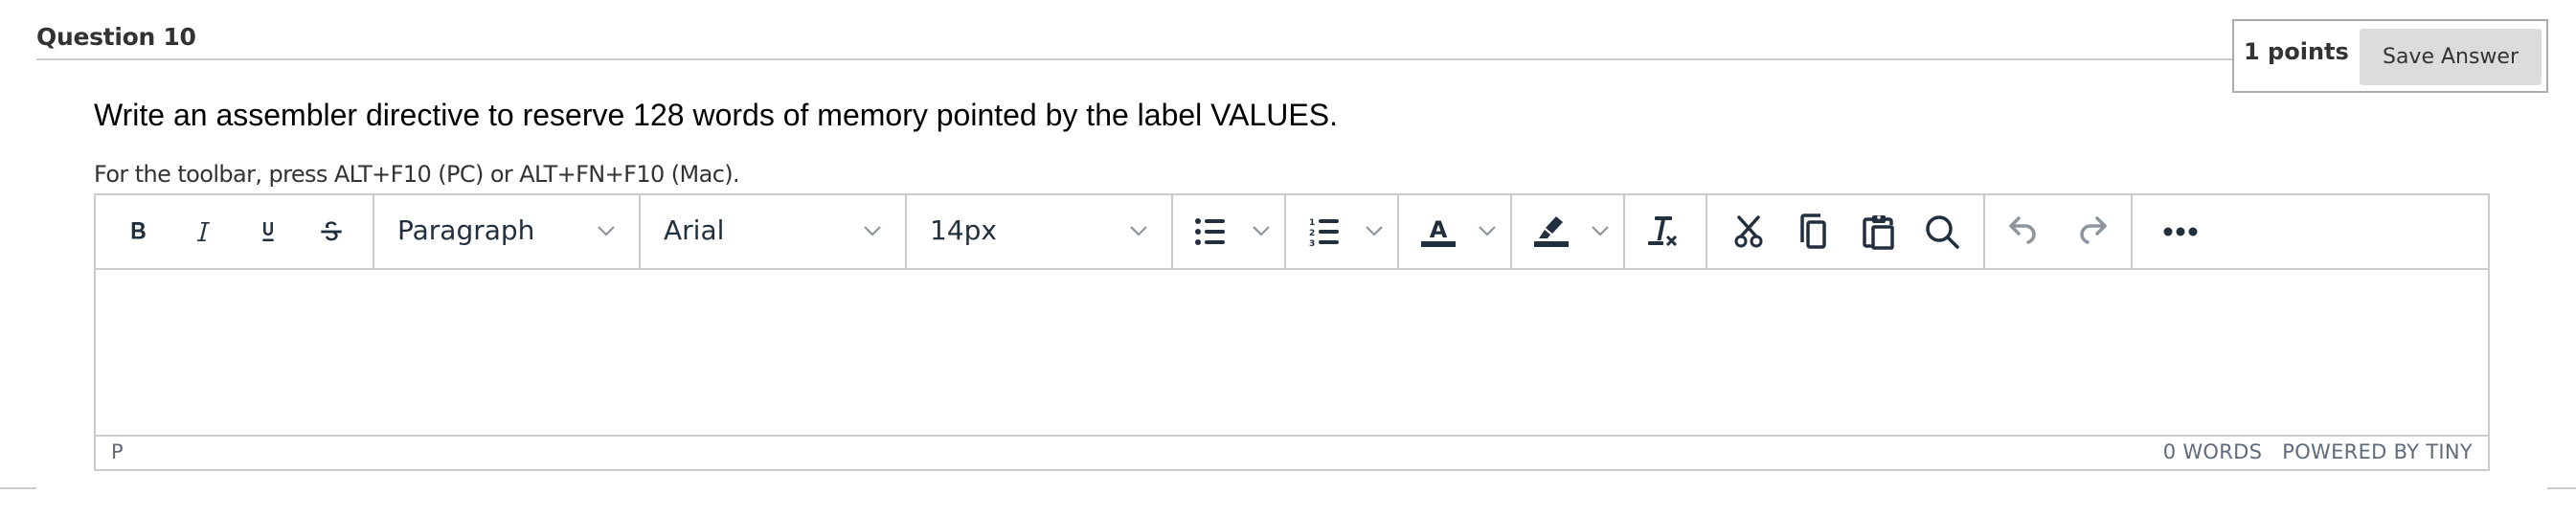 This screenshot has width=2576, height=517. I want to click on font-family-value: Arial, so click(694, 230).